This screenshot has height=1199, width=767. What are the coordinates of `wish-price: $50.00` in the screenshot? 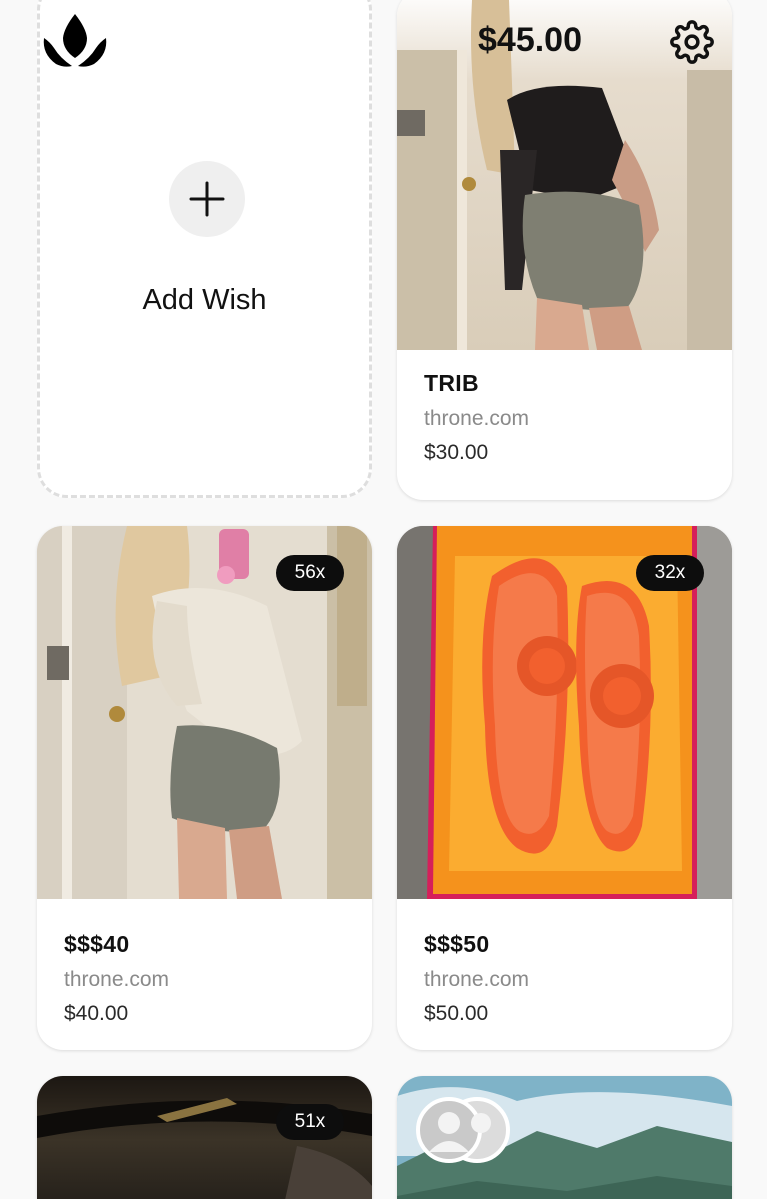 It's located at (456, 1013).